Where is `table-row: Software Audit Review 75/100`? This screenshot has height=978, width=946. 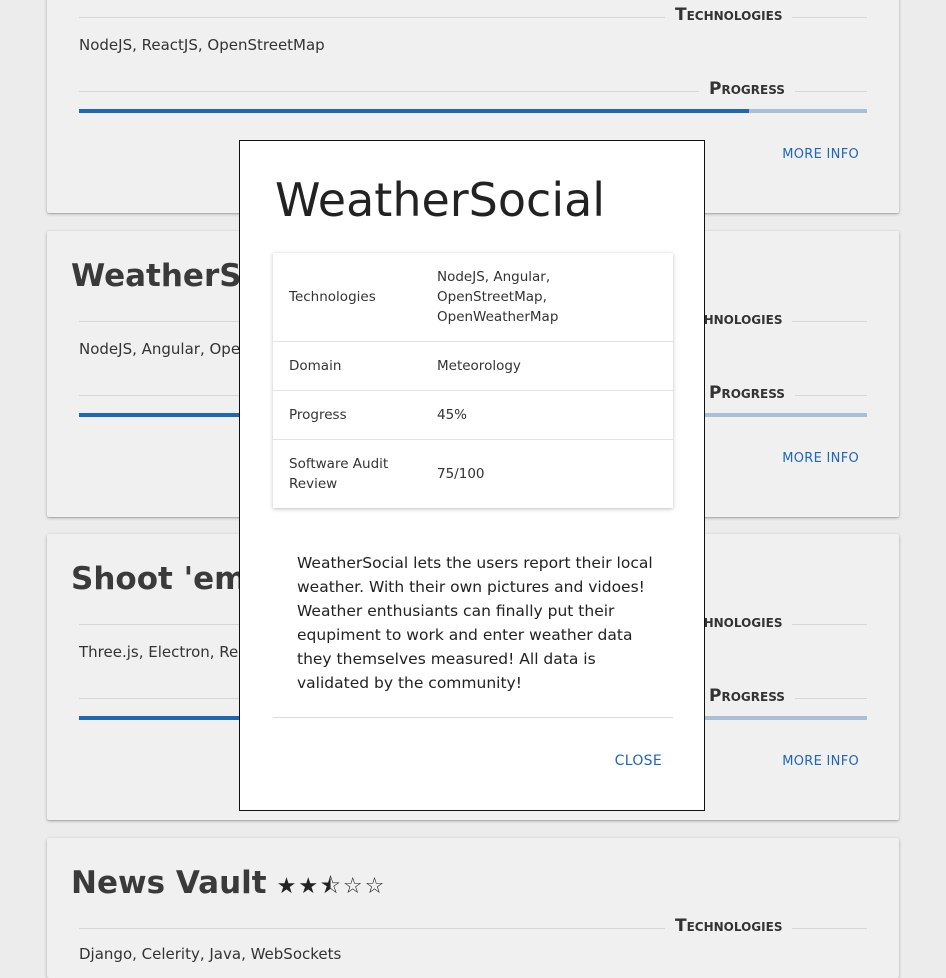 table-row: Software Audit Review 75/100 is located at coordinates (473, 474).